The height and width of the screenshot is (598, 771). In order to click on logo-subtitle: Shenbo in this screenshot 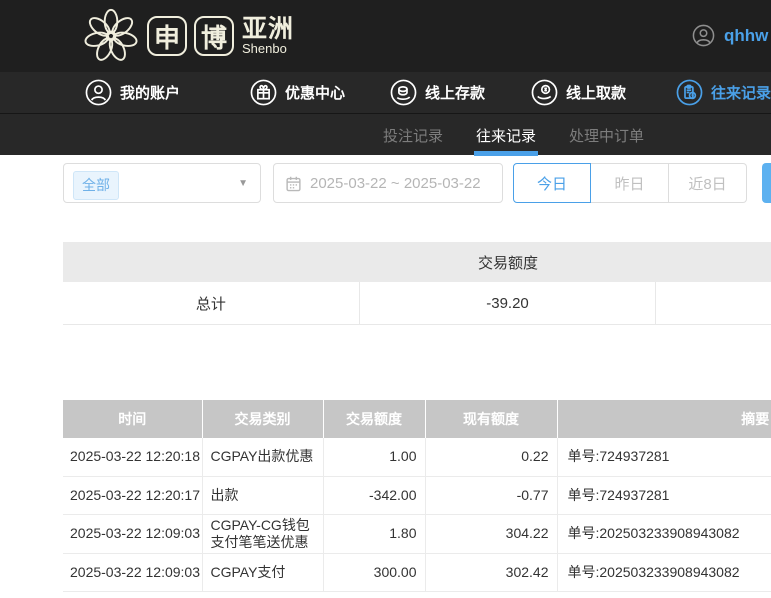, I will do `click(264, 49)`.